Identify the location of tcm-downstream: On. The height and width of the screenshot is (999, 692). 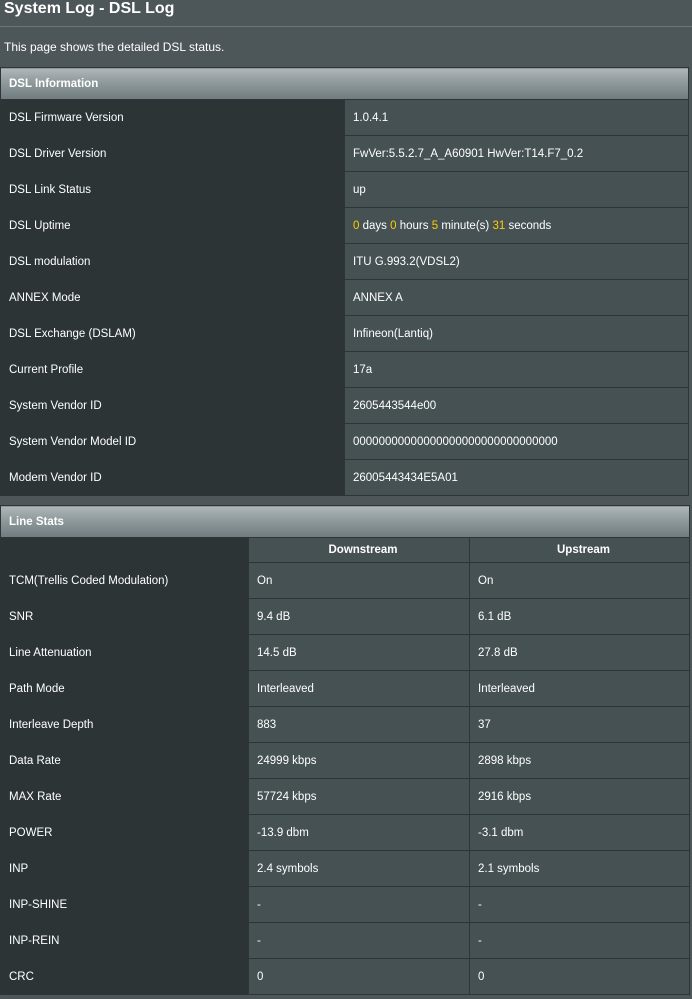
(359, 580).